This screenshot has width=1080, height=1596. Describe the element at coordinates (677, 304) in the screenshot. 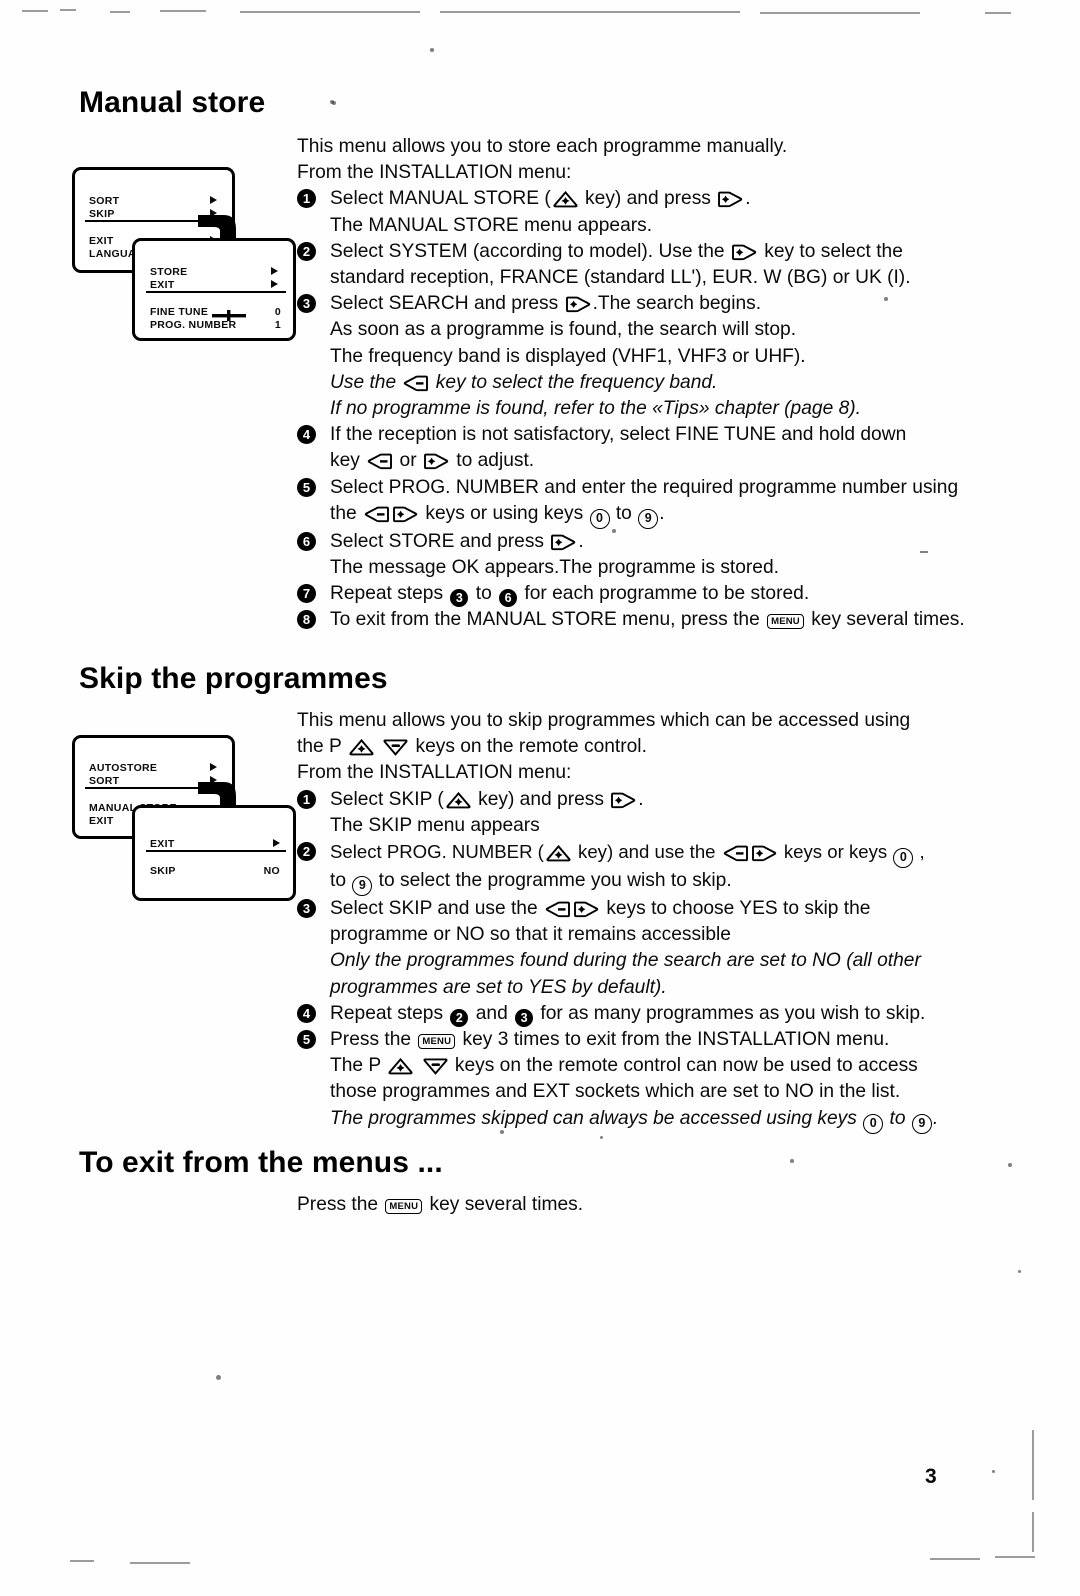

I see `step-text: .The search begins.` at that location.